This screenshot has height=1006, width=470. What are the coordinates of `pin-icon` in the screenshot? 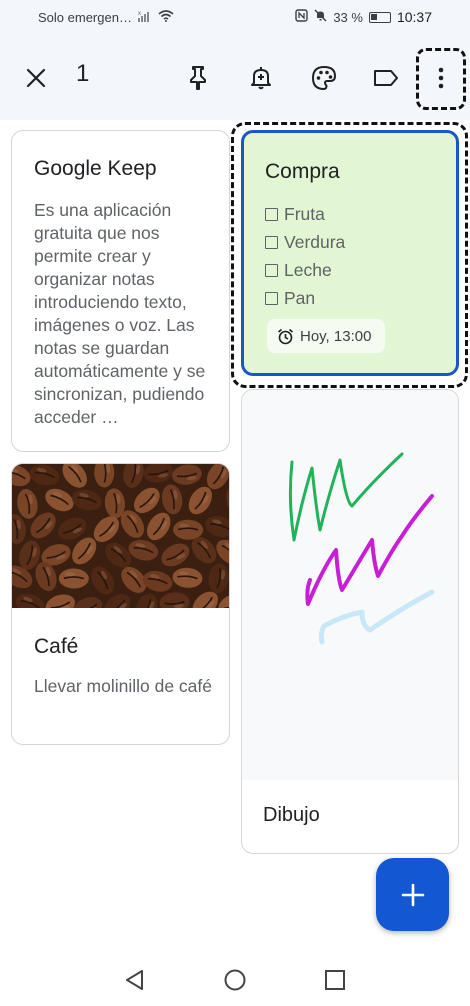 It's located at (198, 78).